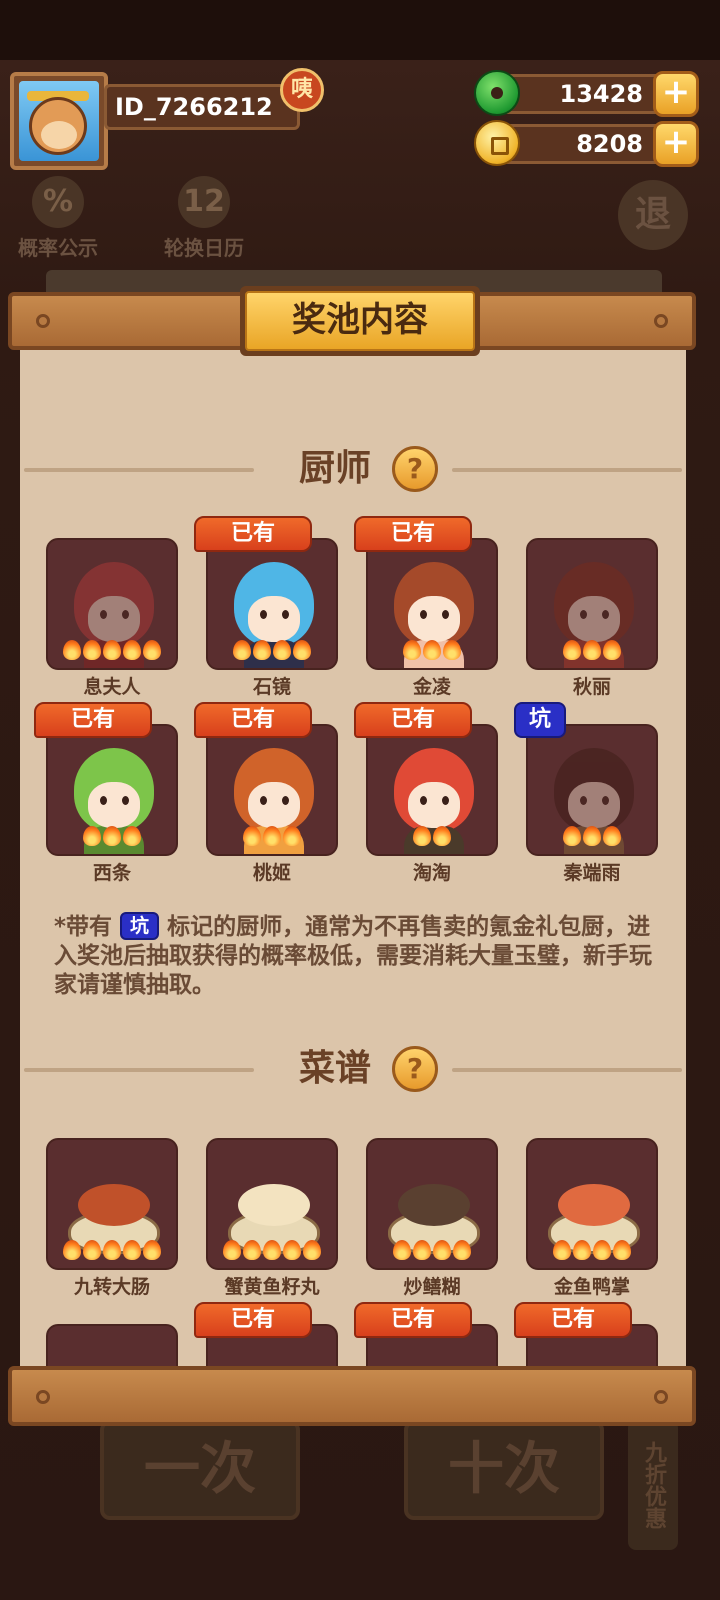 This screenshot has width=720, height=1600. What do you see at coordinates (504, 1470) in the screenshot?
I see `draw-ten-button: 十次` at bounding box center [504, 1470].